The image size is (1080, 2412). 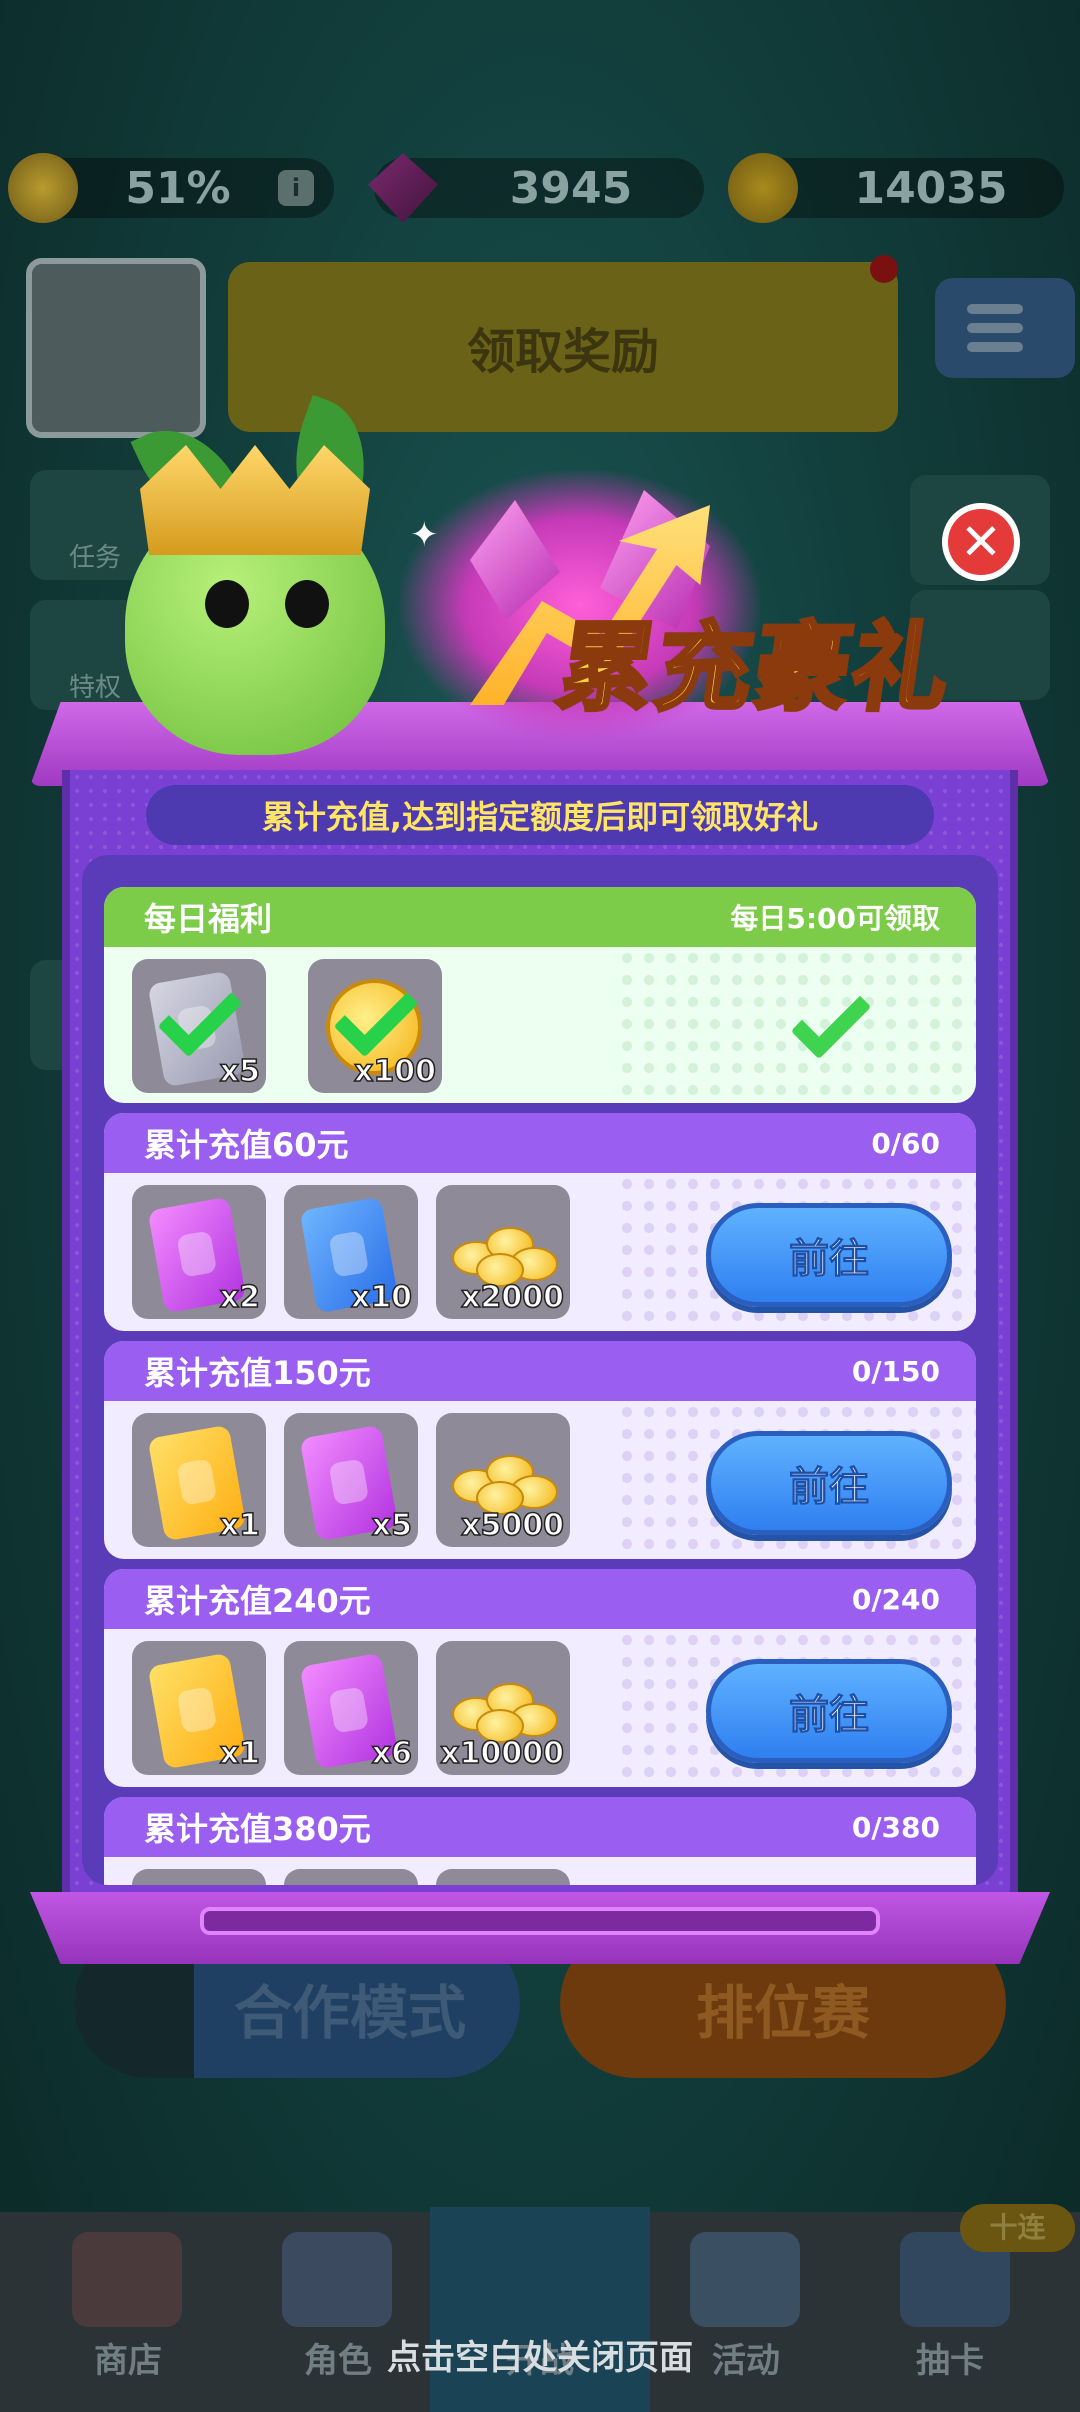 What do you see at coordinates (116, 348) in the screenshot?
I see `avatar` at bounding box center [116, 348].